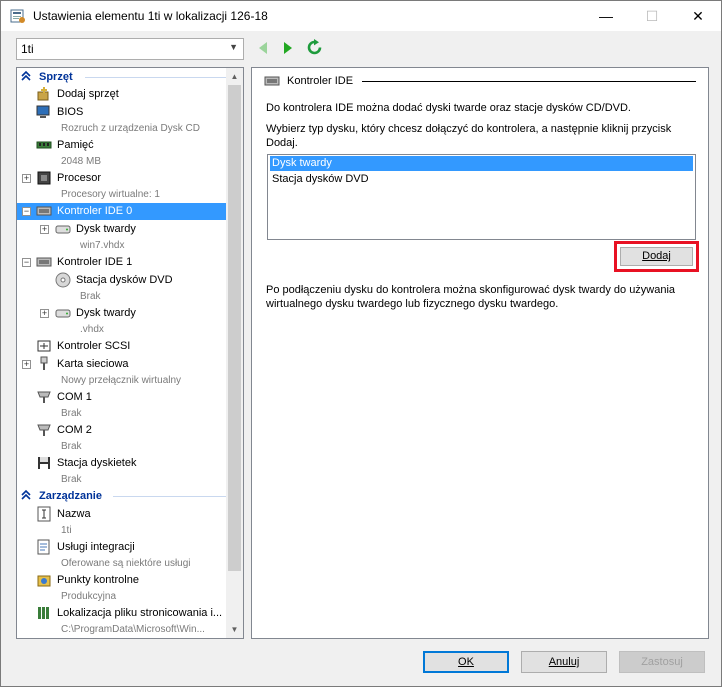  I want to click on scroll-thumb, so click(234, 328).